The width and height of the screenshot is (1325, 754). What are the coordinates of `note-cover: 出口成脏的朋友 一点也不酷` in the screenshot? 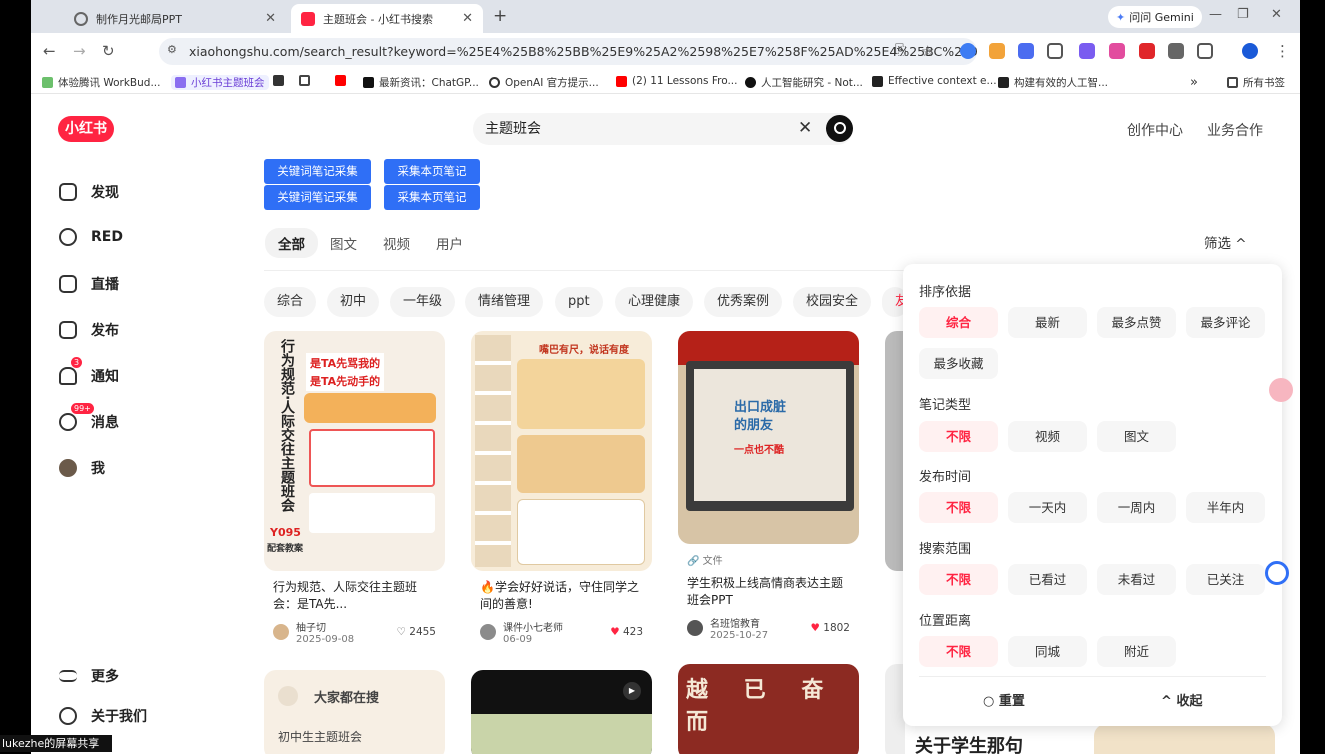 It's located at (768, 437).